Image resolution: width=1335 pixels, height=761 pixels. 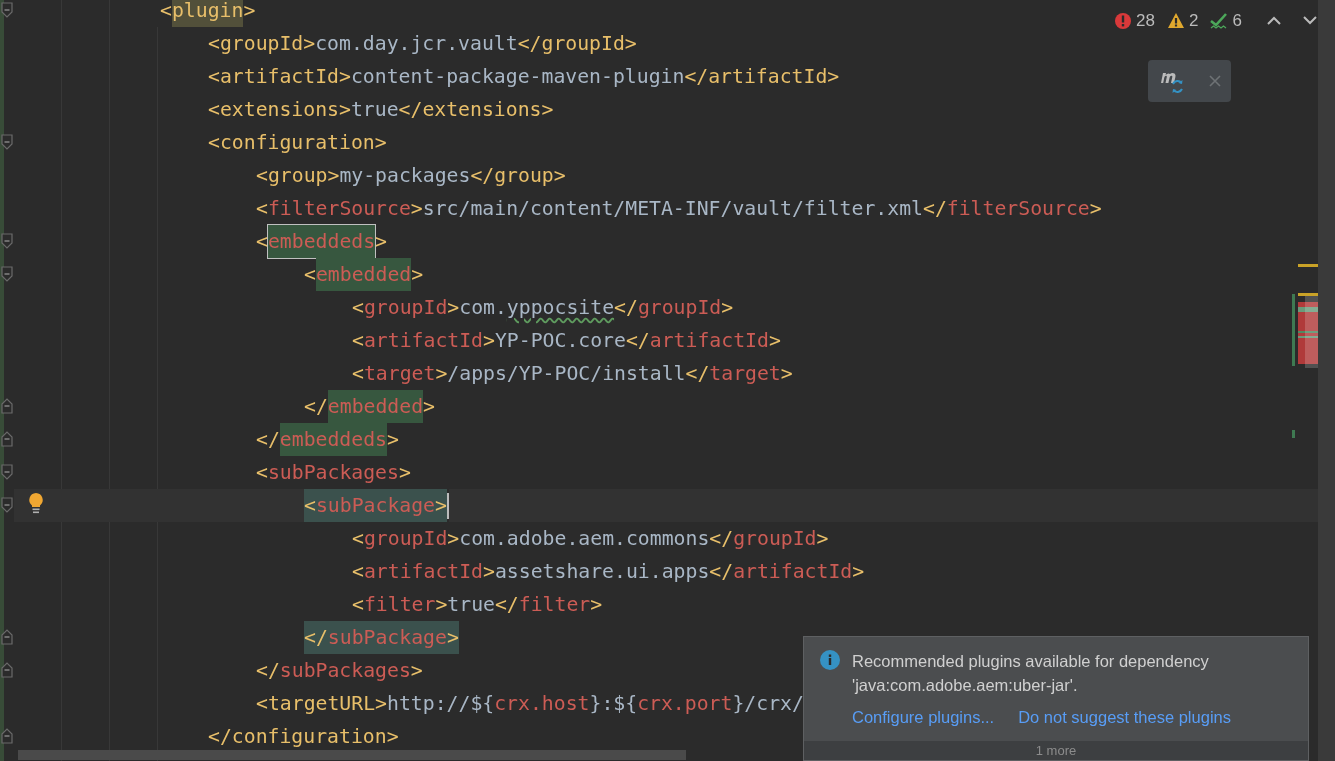 What do you see at coordinates (477, 605) in the screenshot?
I see `code-line: <filter>true</filter>` at bounding box center [477, 605].